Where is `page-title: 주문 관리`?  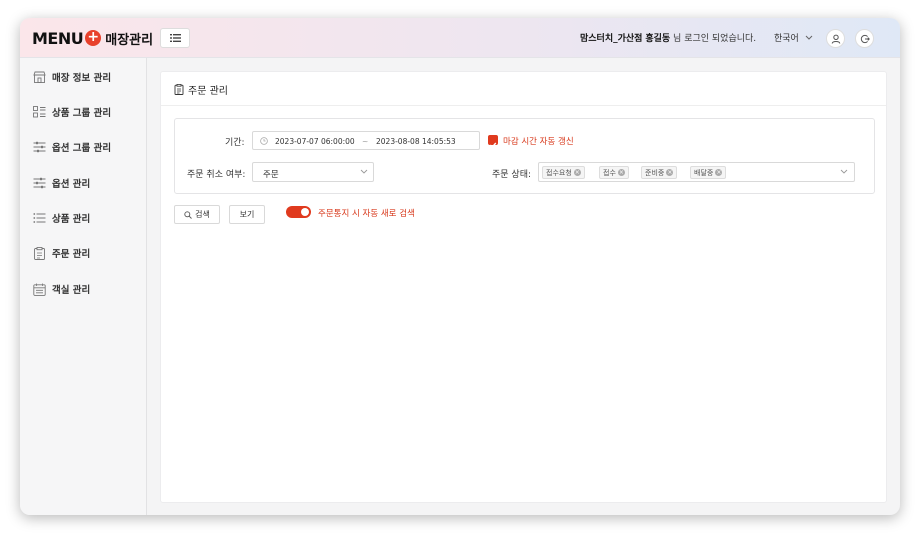 page-title: 주문 관리 is located at coordinates (201, 89).